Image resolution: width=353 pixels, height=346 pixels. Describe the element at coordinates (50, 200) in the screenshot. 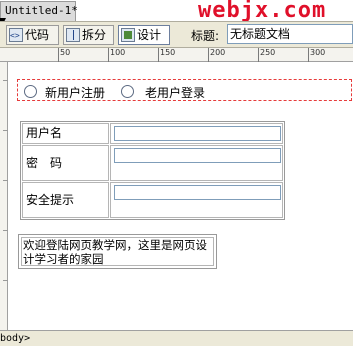

I see `security-hint-label: 安全提示` at that location.